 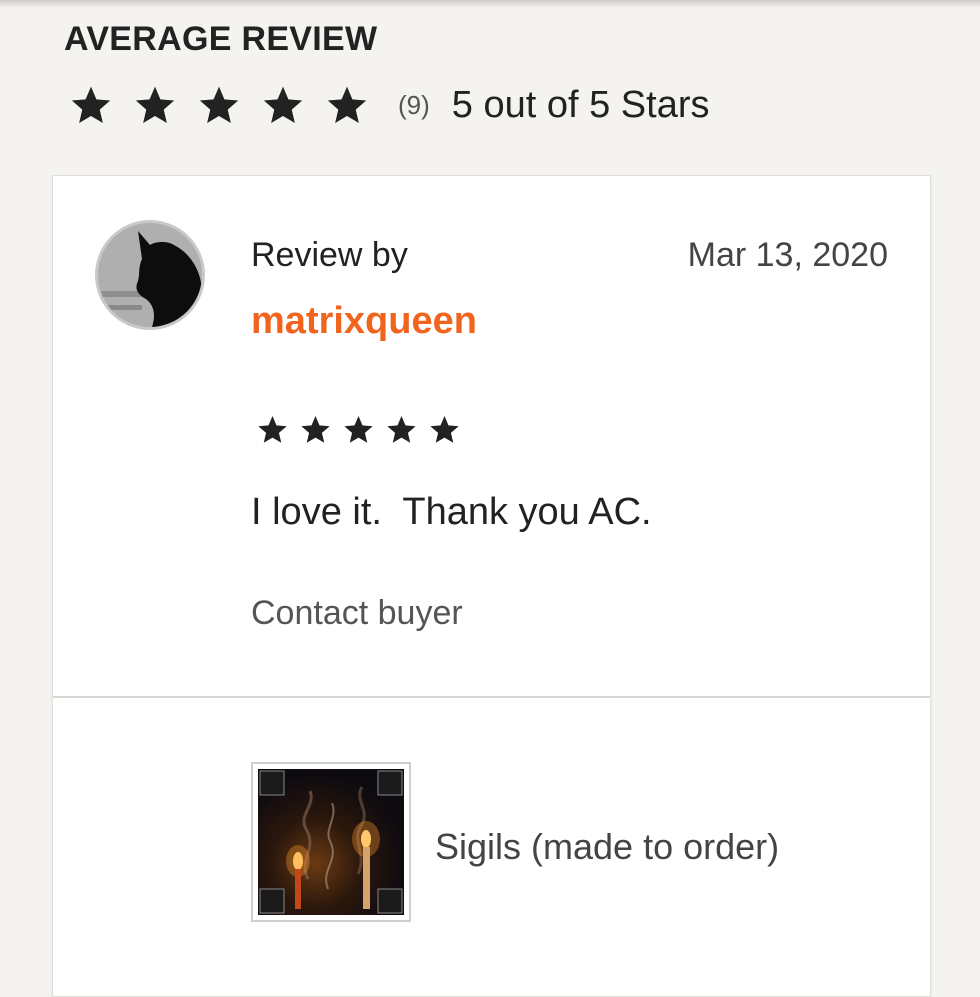 I want to click on contact-buyer-link: Contact buyer, so click(x=357, y=613).